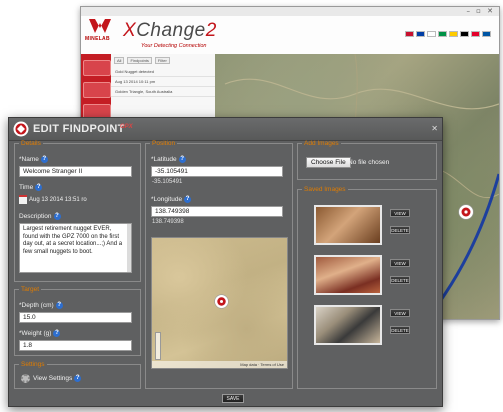 The image size is (503, 412). I want to click on latitude-field: -35.105491, so click(217, 171).